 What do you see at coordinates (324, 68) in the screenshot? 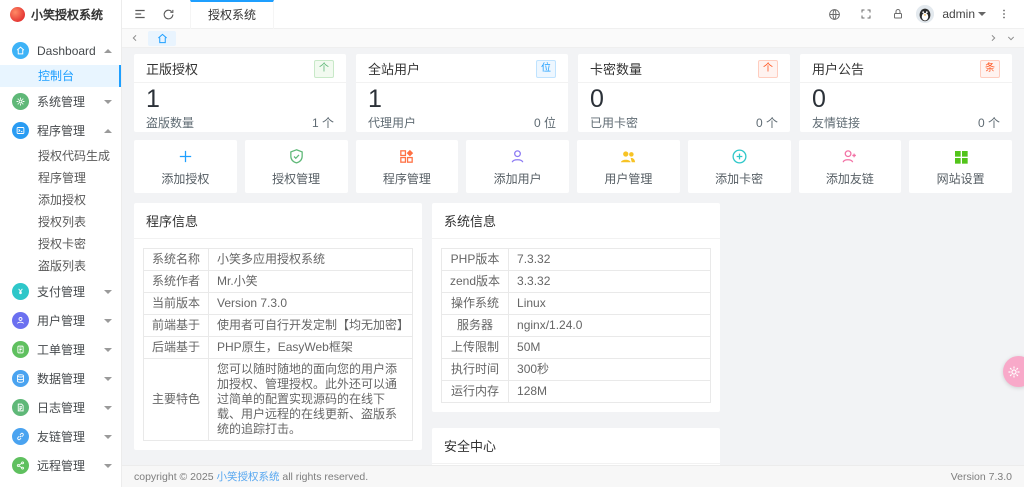
I see `unit-badge: 个` at bounding box center [324, 68].